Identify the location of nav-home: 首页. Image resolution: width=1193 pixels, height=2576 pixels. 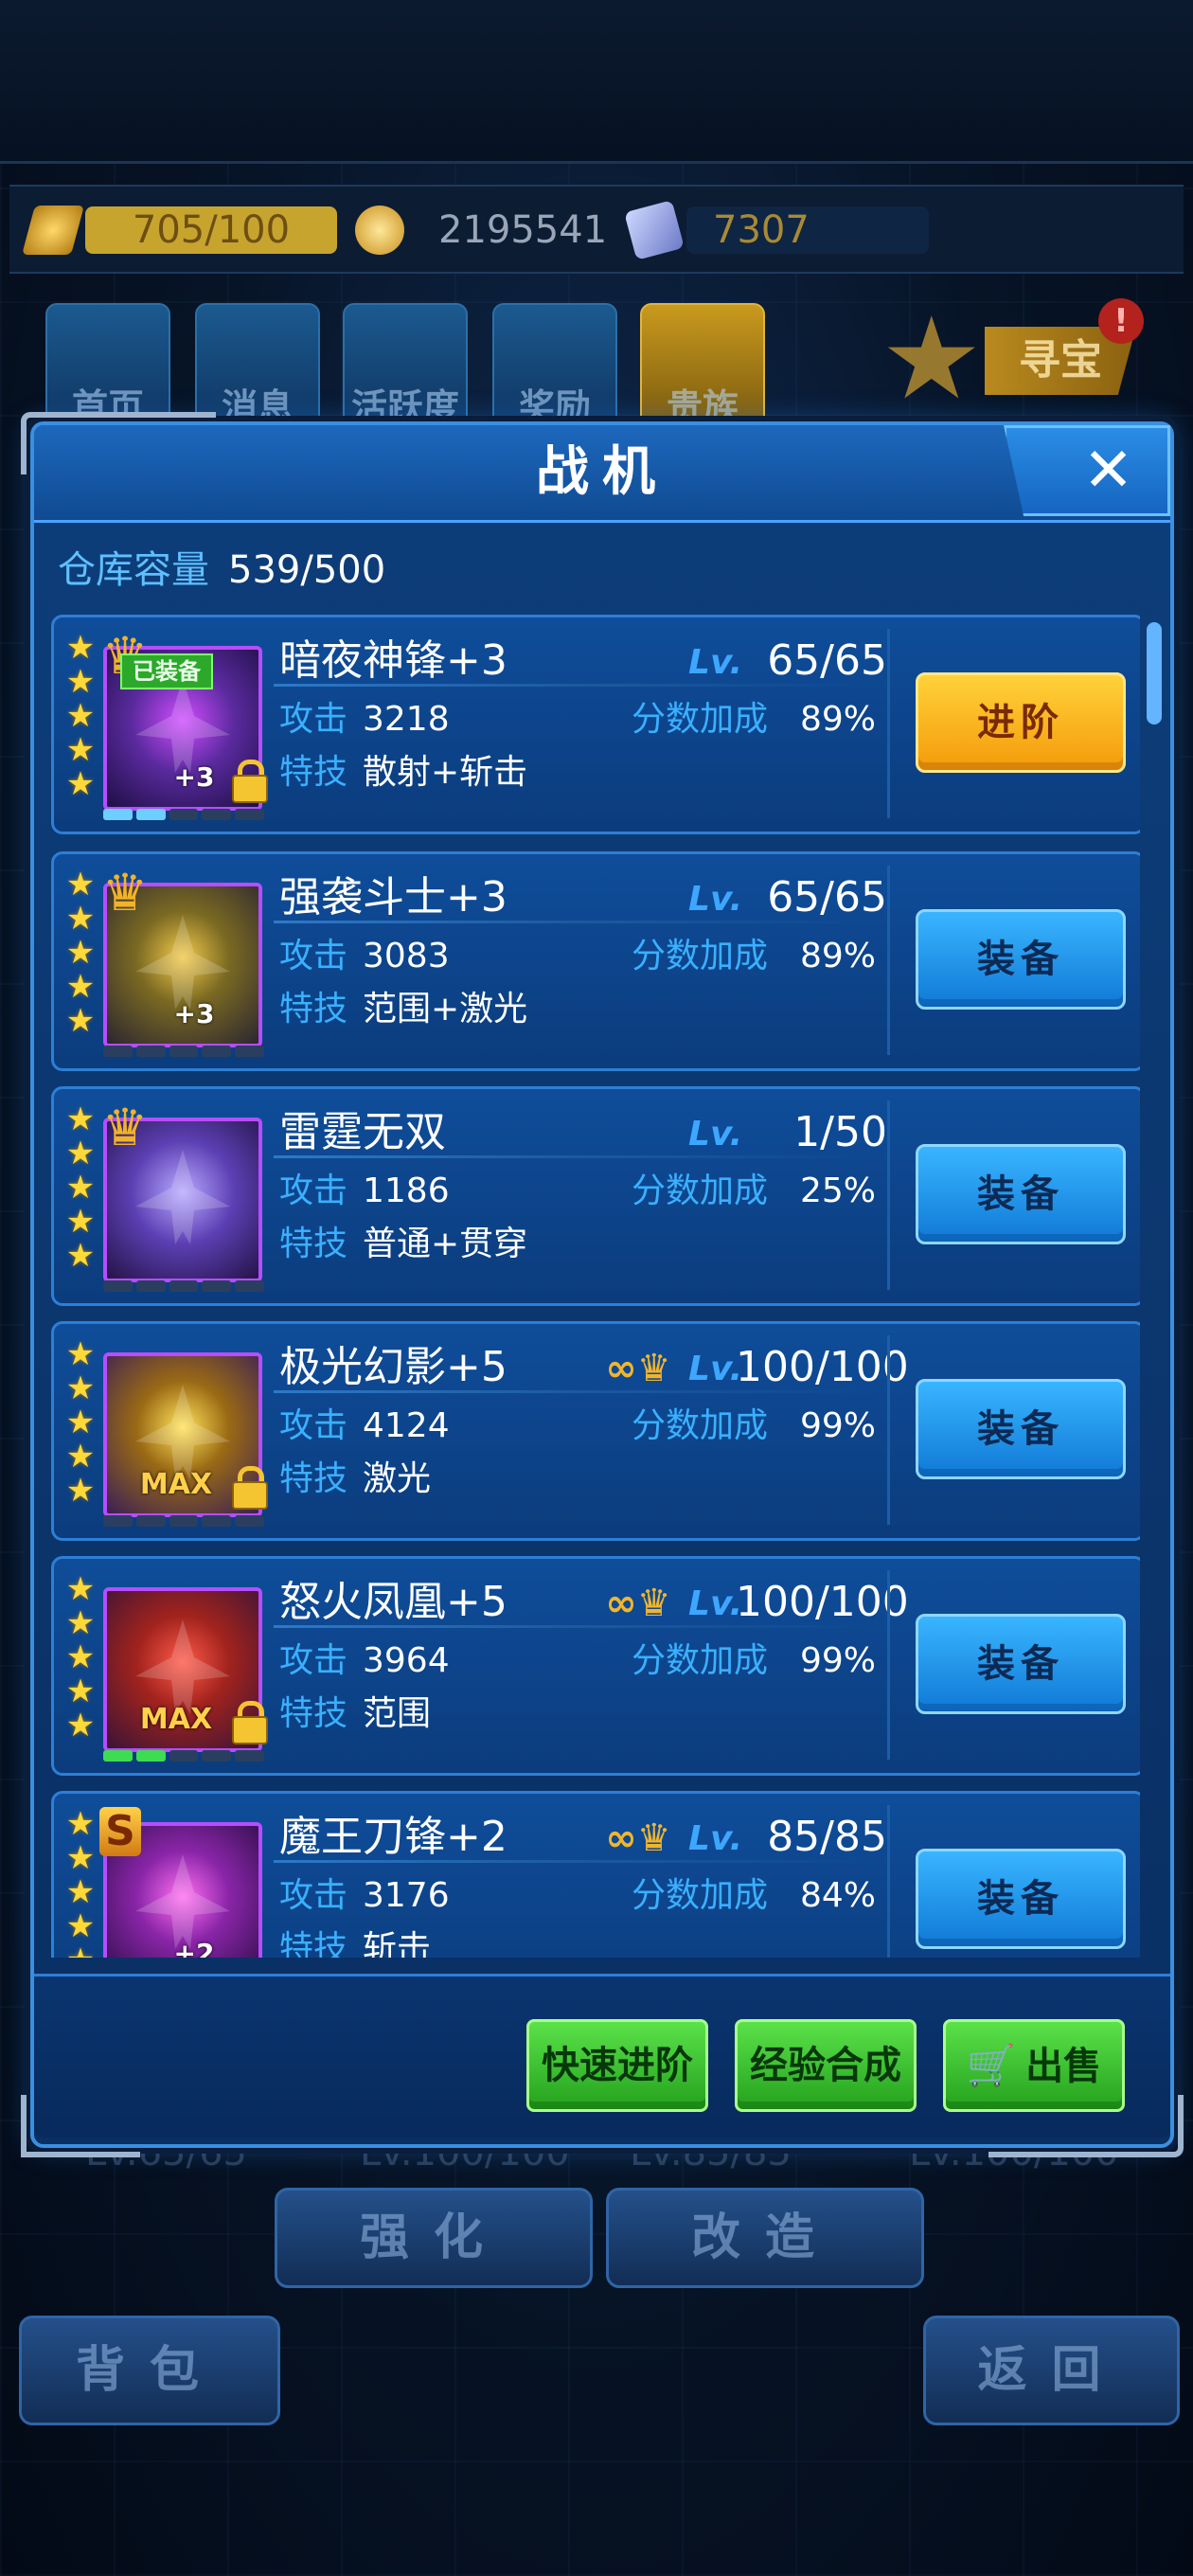
(107, 365).